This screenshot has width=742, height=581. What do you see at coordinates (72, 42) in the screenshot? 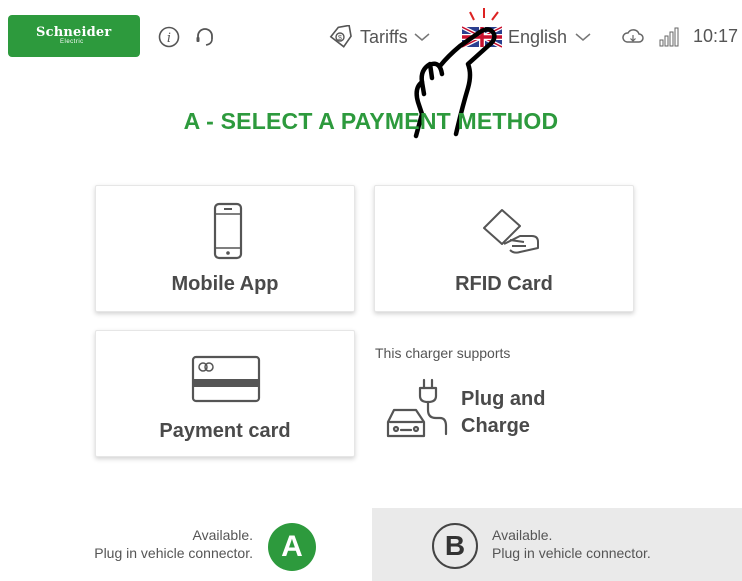
I see `logo-sub-text: Electric` at bounding box center [72, 42].